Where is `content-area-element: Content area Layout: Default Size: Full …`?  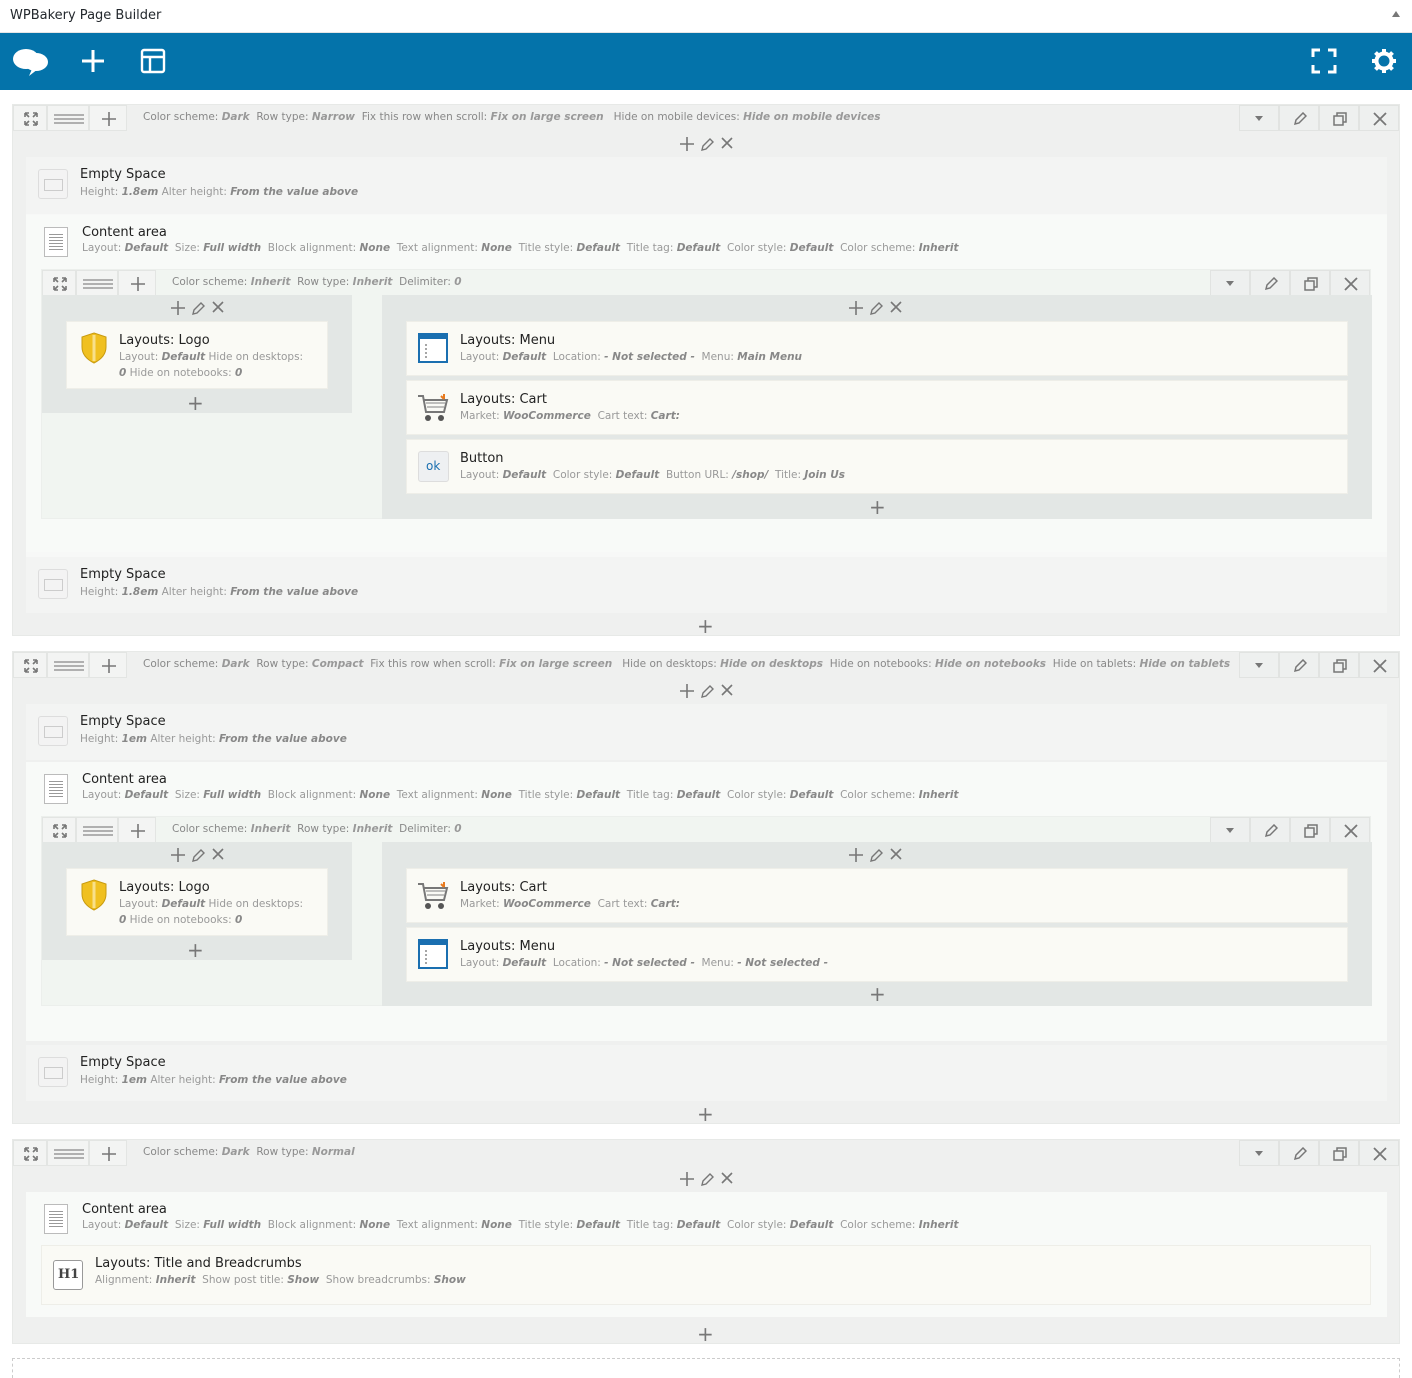
content-area-element: Content area Layout: Default Size: Full … is located at coordinates (706, 1254).